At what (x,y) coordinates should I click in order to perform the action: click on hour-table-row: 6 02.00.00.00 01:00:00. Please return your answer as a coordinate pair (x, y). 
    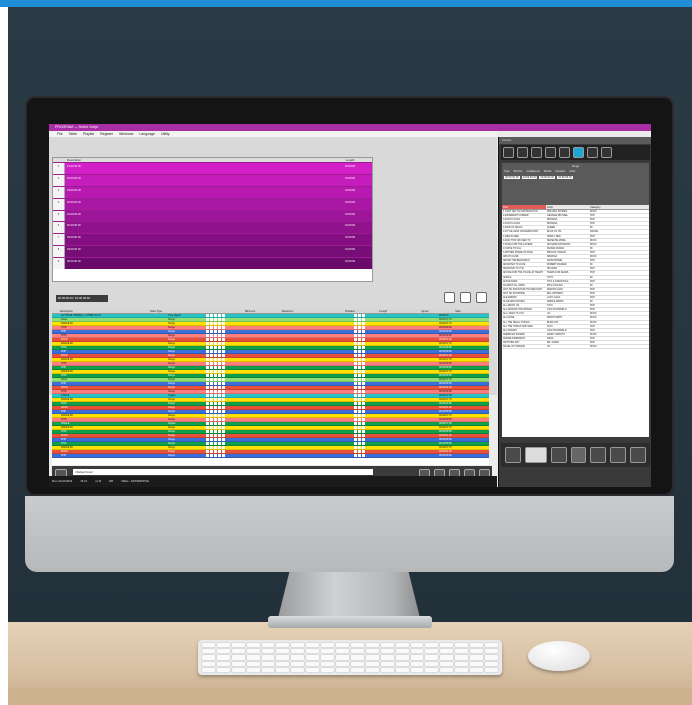
    Looking at the image, I should click on (212, 227).